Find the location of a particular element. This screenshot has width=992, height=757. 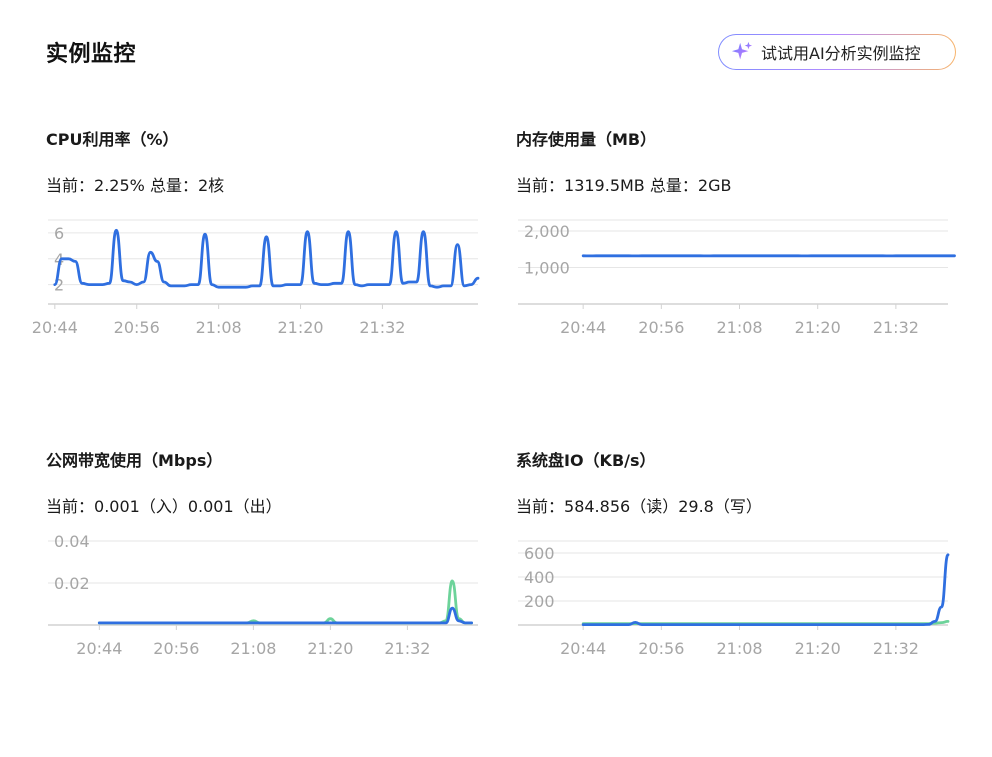

y-tick-label: 2,000 is located at coordinates (547, 231).